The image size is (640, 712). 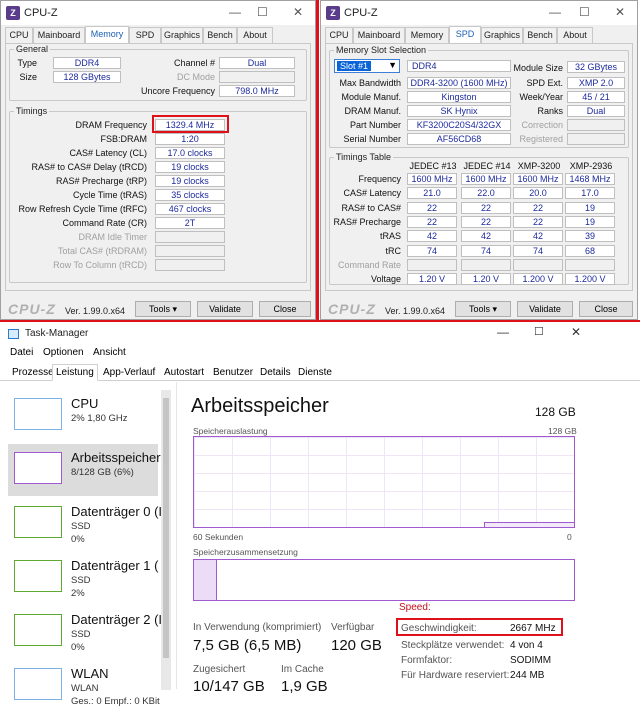 I want to click on cpuz-app-icon: Z, so click(x=333, y=13).